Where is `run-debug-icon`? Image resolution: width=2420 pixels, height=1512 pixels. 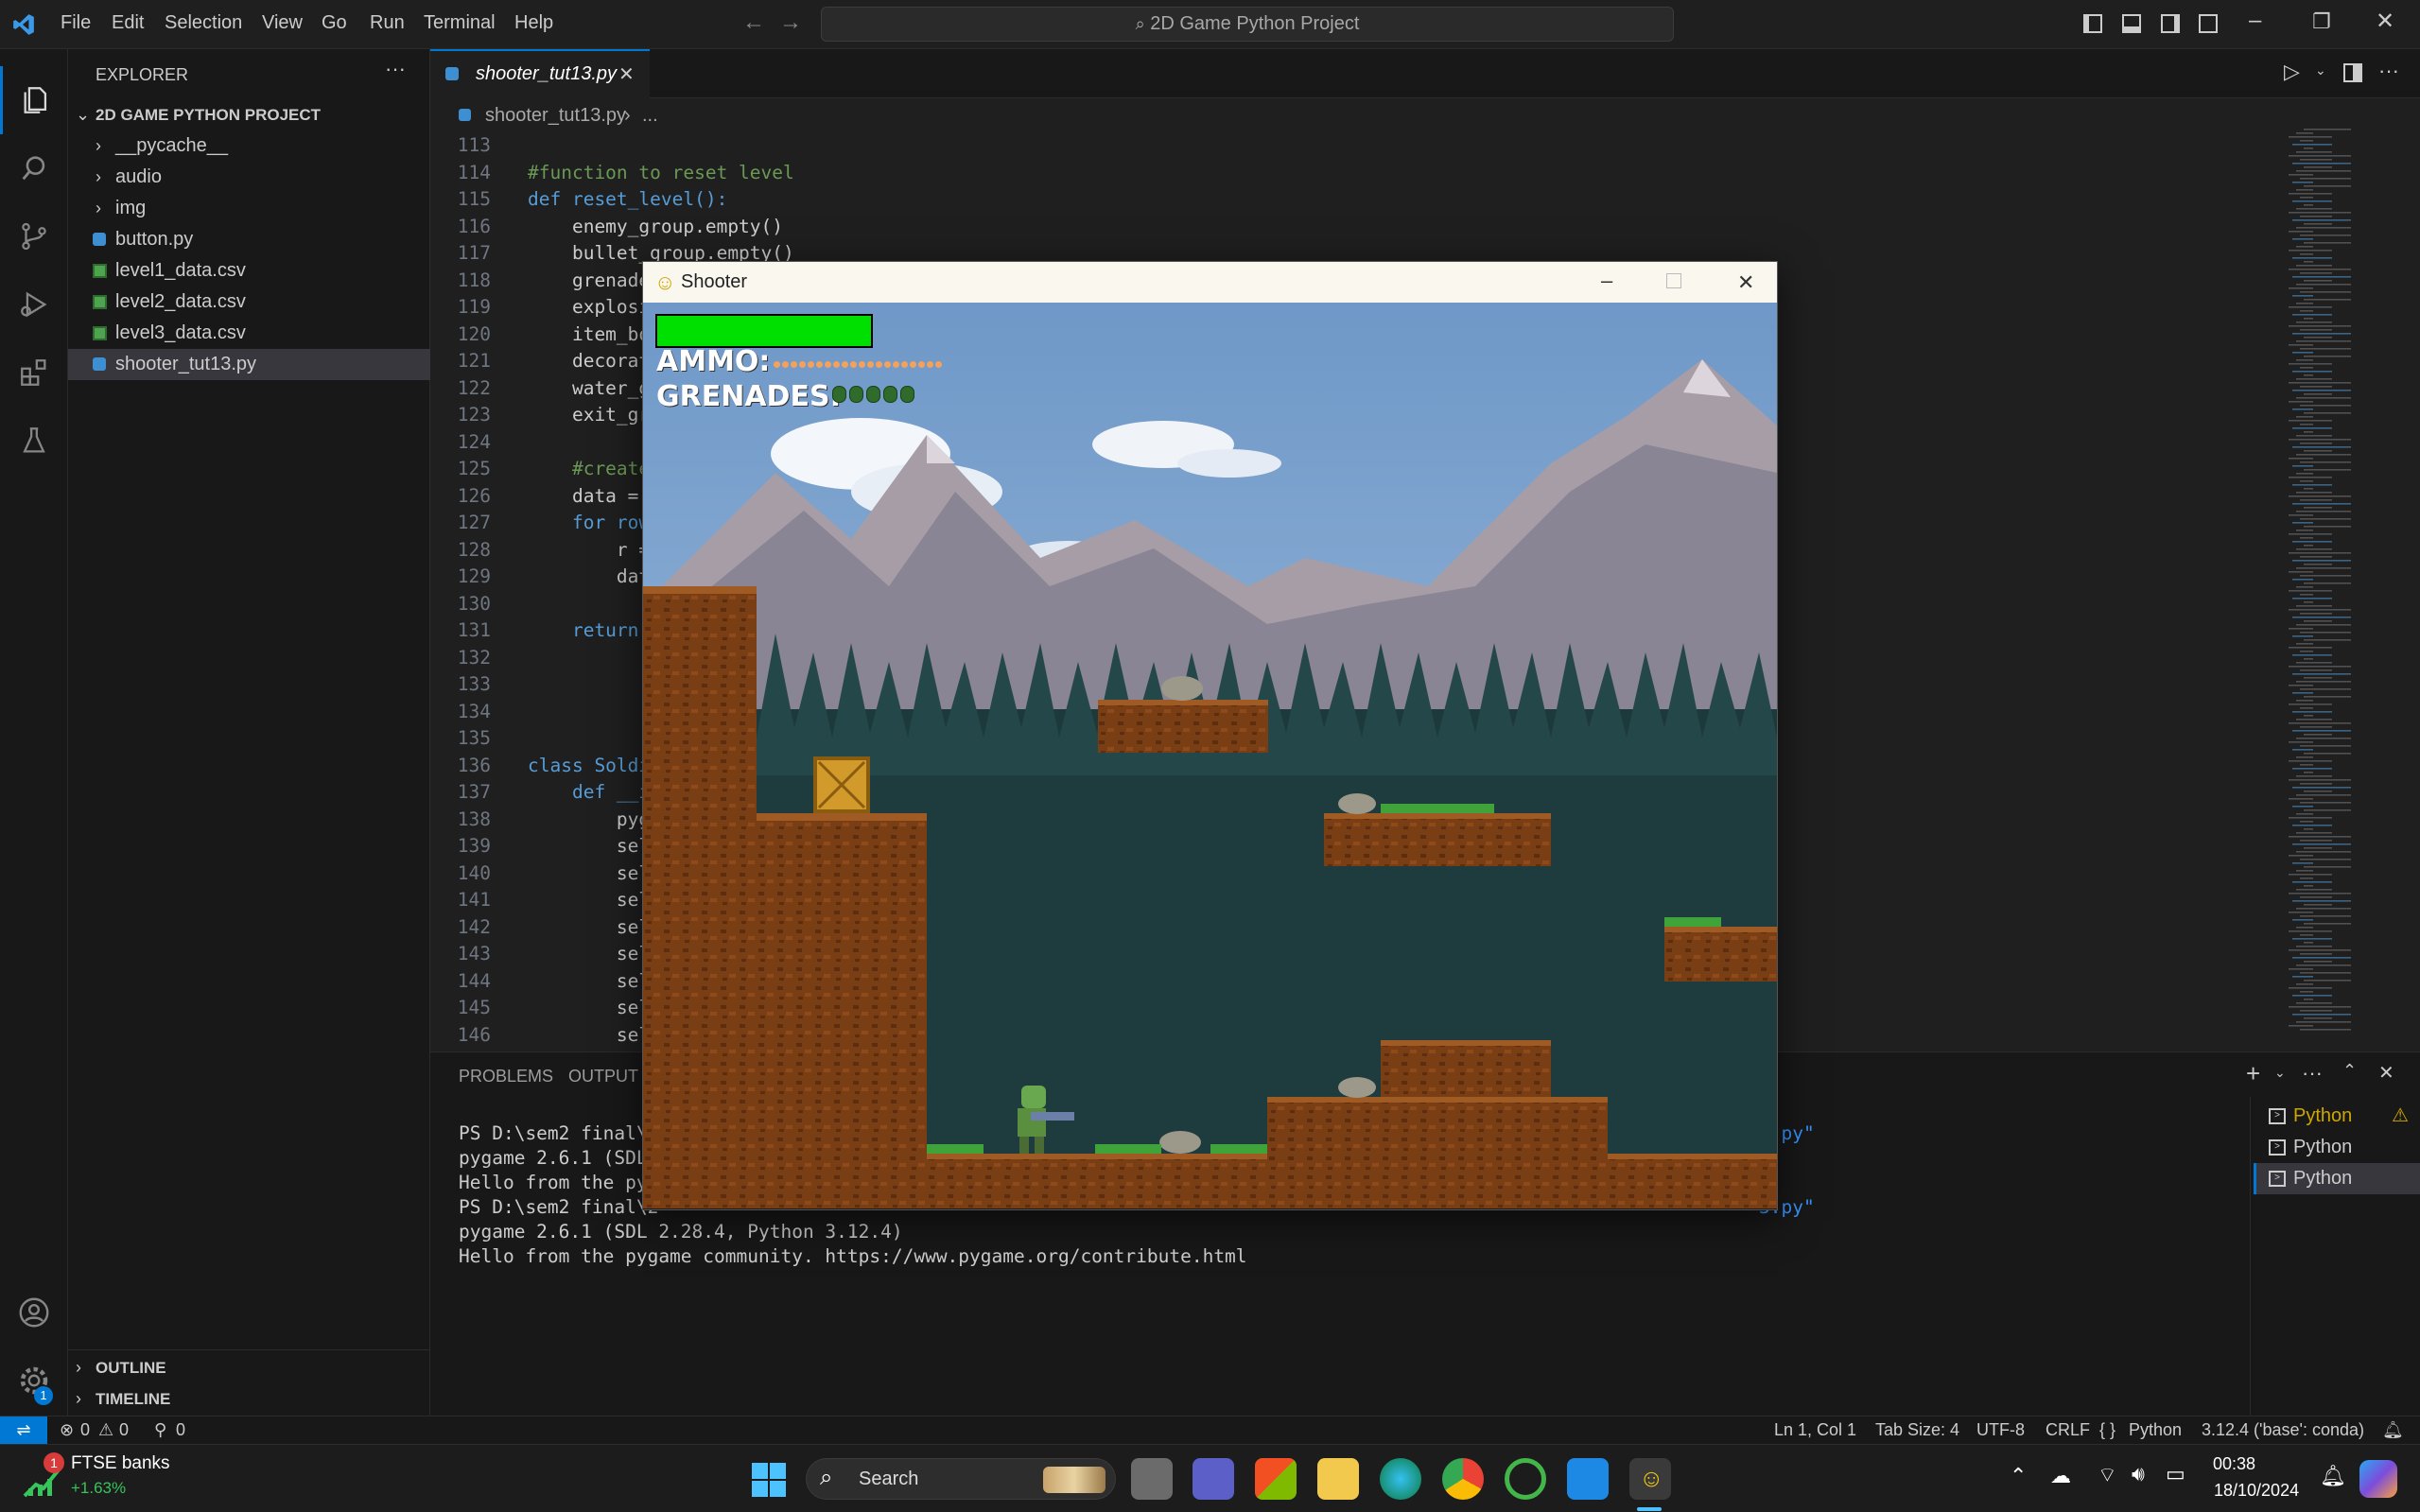 run-debug-icon is located at coordinates (34, 304).